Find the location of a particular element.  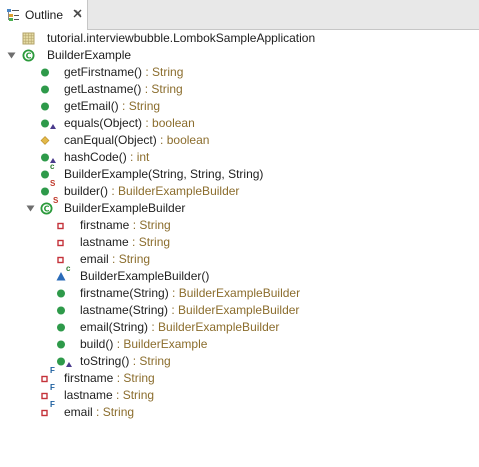

outline-row-field-private: firstname : String is located at coordinates (239, 225).